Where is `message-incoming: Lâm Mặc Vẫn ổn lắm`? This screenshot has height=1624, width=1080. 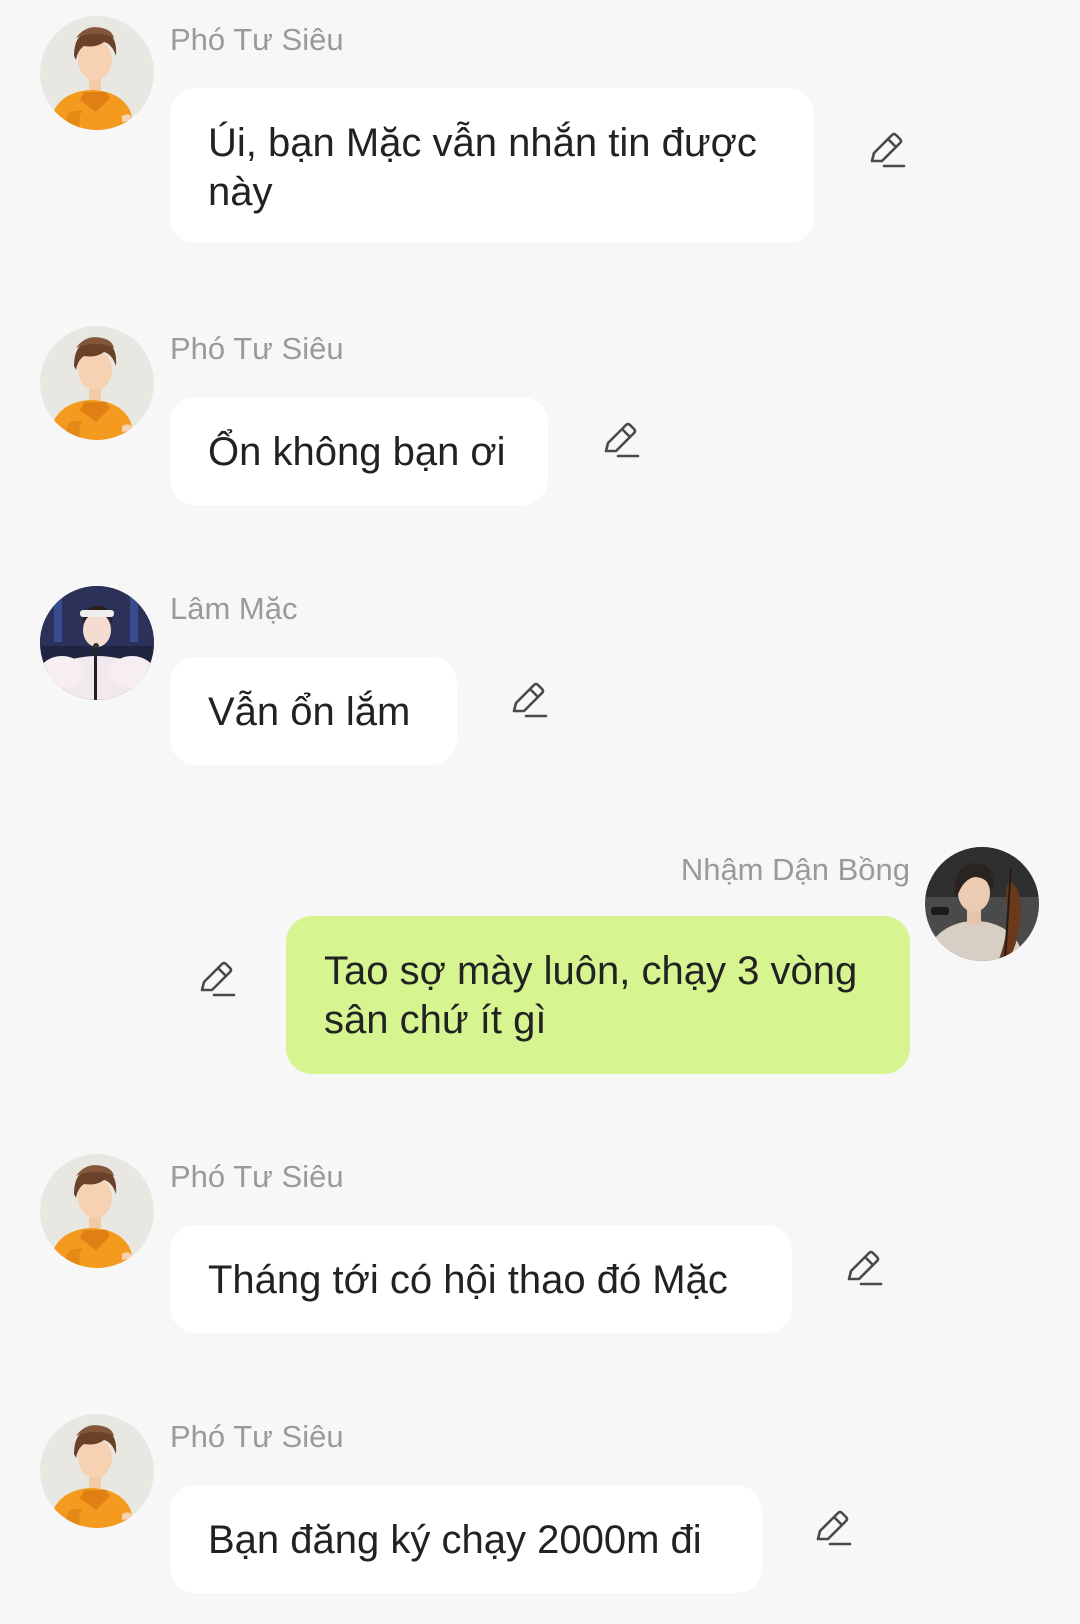
message-incoming: Lâm Mặc Vẫn ổn lắm is located at coordinates (540, 679).